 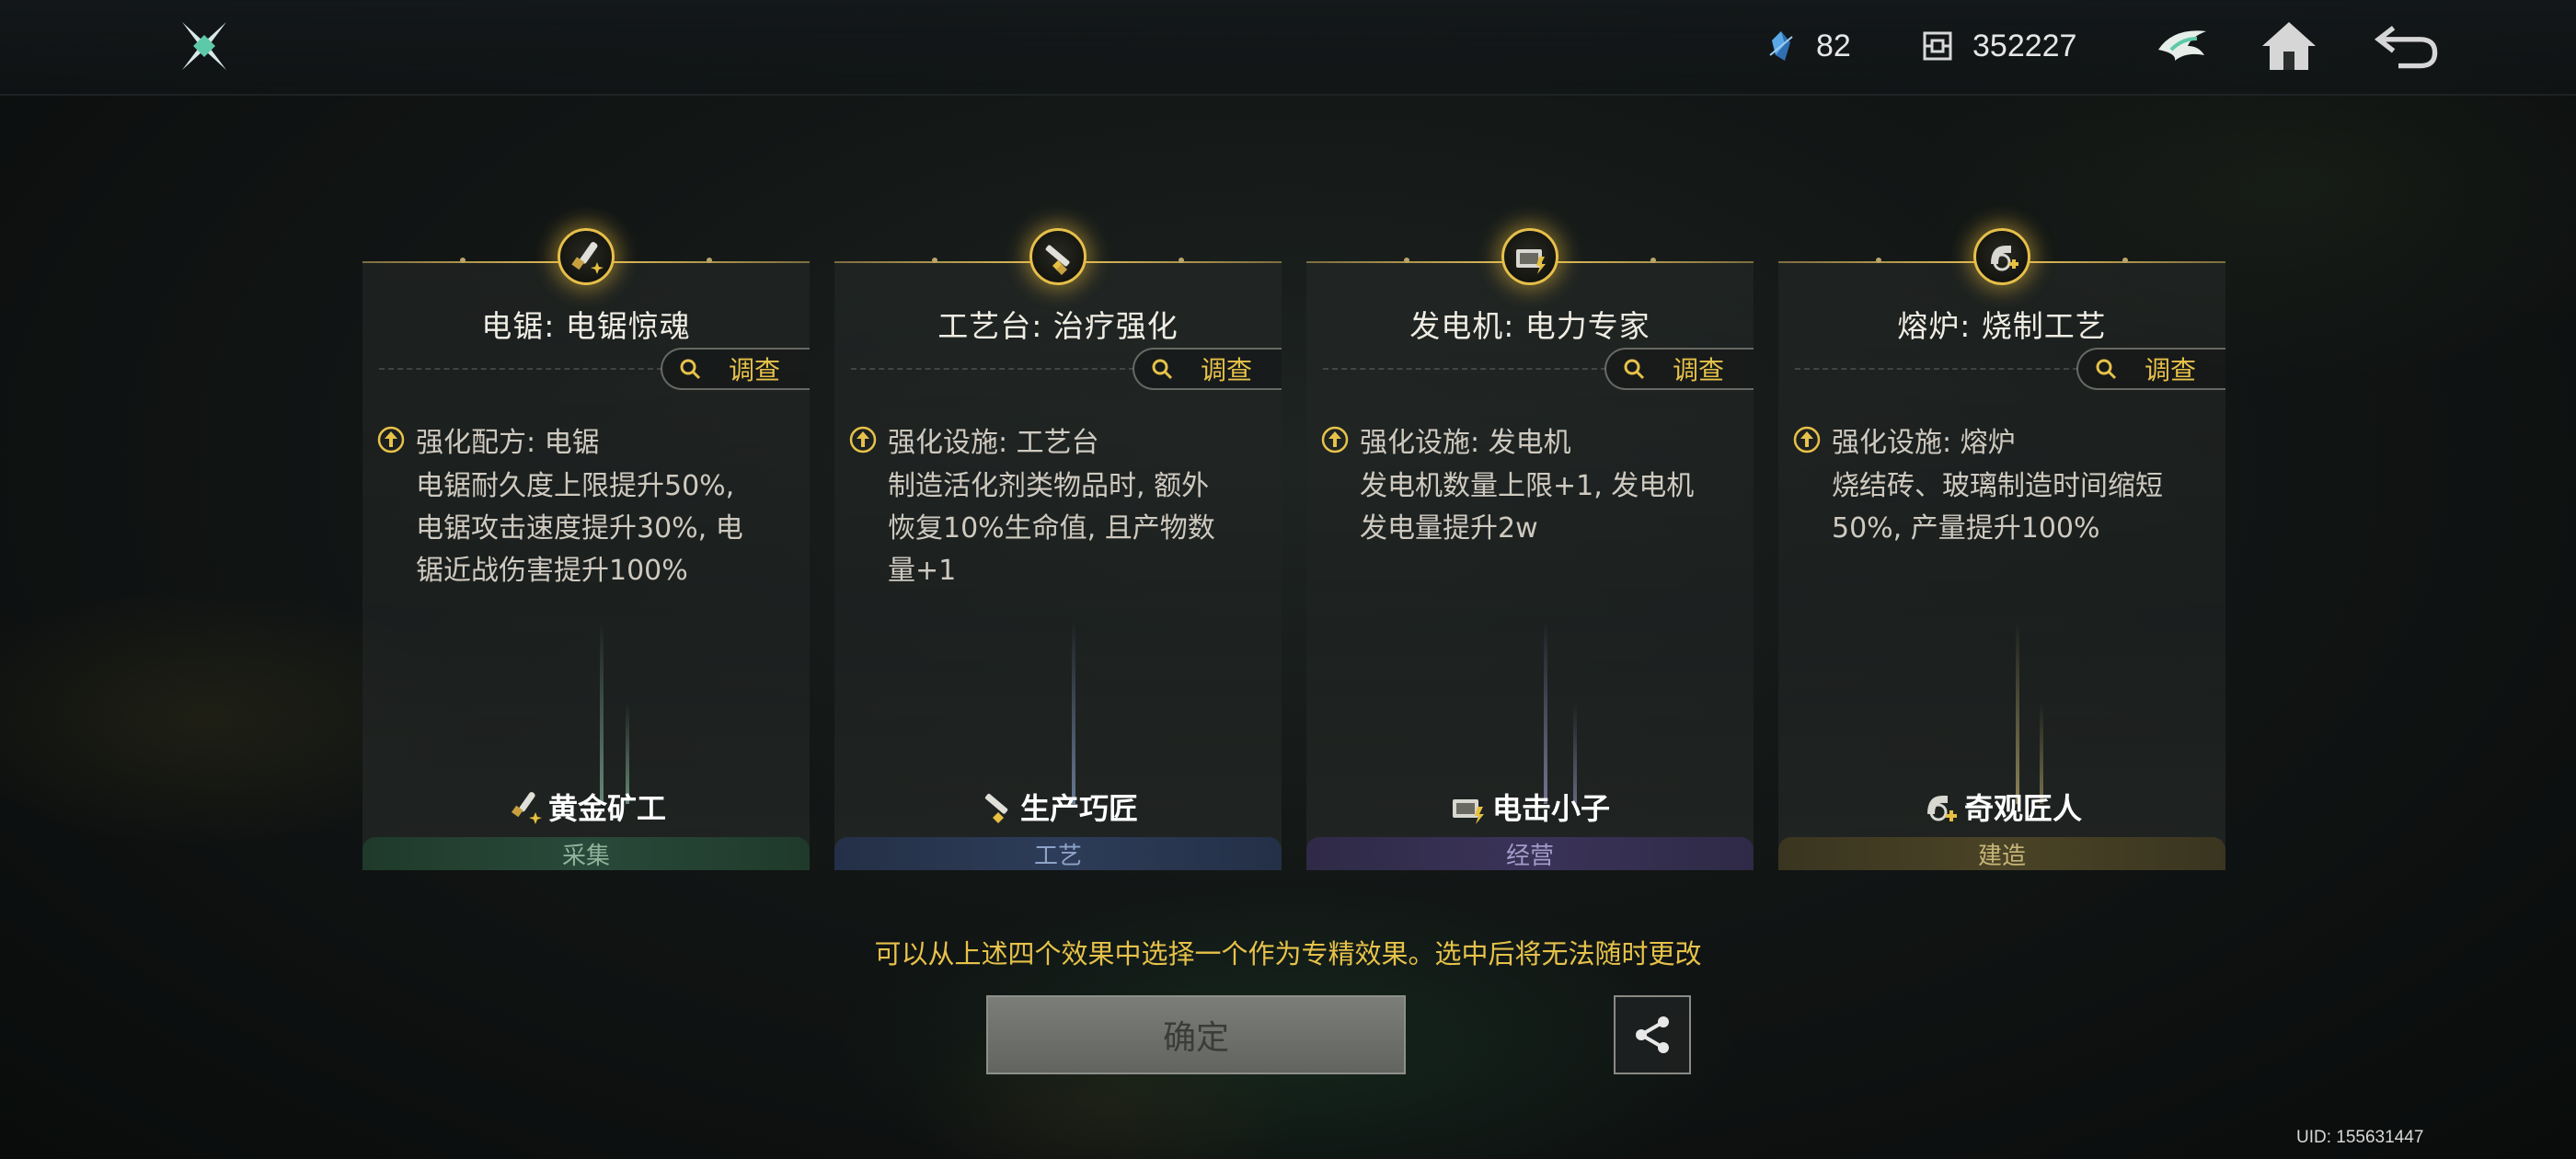 I want to click on share-button, so click(x=1652, y=1034).